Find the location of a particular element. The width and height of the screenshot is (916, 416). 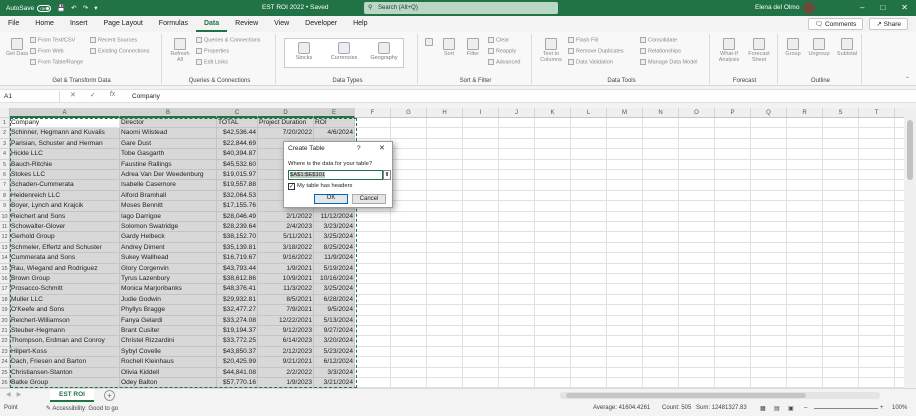

manage-data-model-button: Manage Data Model is located at coordinates (669, 62).